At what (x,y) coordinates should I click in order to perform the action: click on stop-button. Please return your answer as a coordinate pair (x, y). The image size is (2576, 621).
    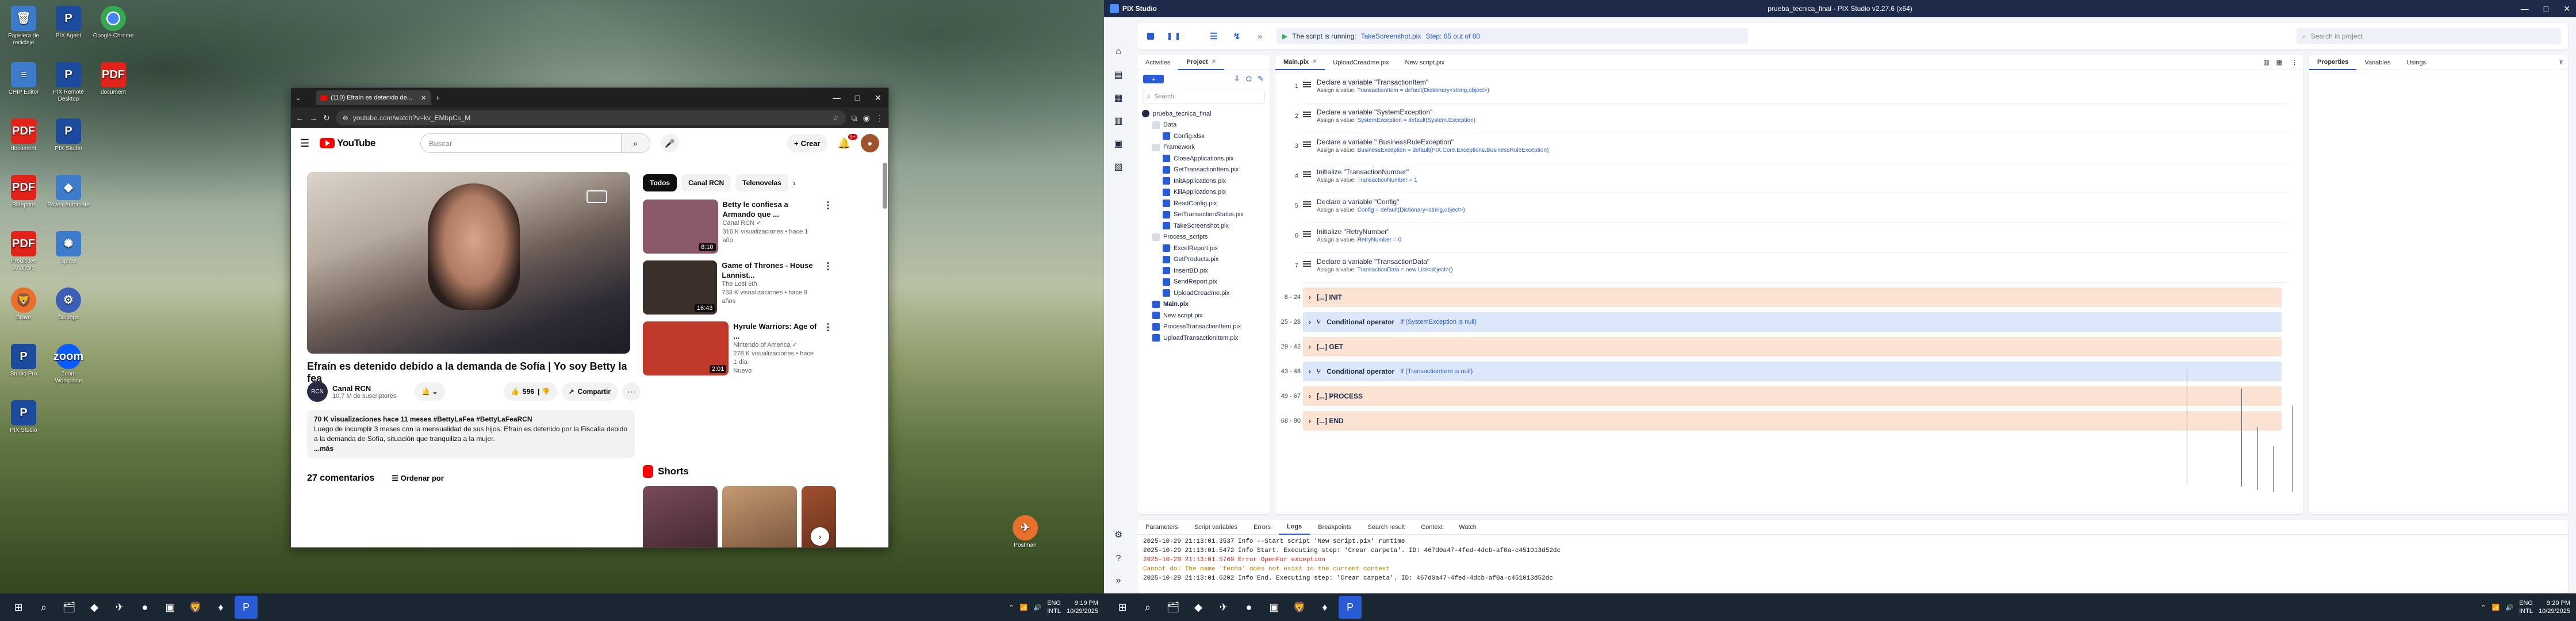
    Looking at the image, I should click on (1150, 36).